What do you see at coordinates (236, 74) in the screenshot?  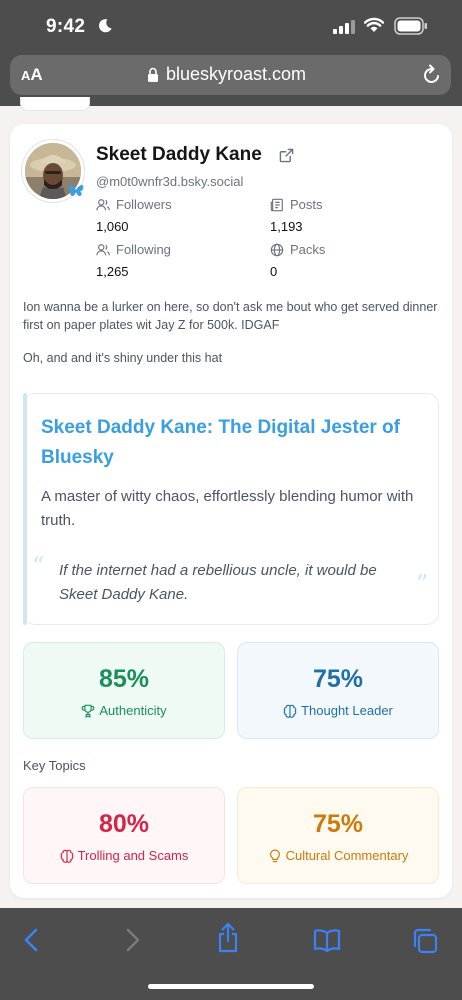 I see `url-text: blueskyroast.com` at bounding box center [236, 74].